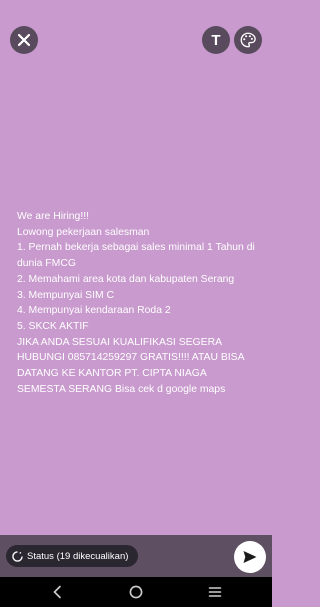 The height and width of the screenshot is (607, 320). I want to click on nav-back-button, so click(57, 592).